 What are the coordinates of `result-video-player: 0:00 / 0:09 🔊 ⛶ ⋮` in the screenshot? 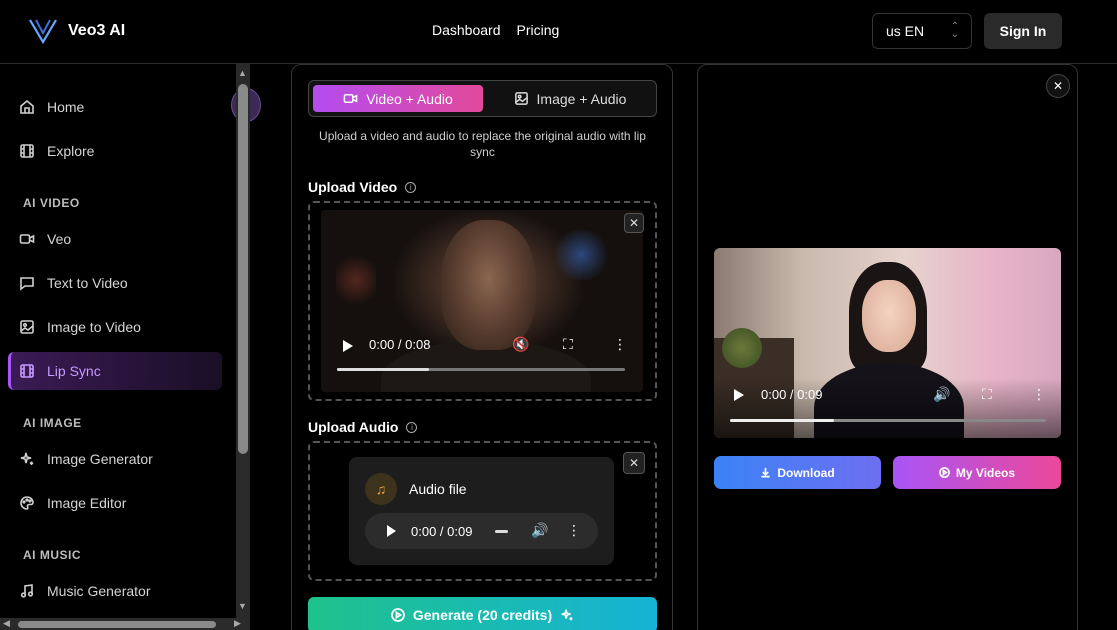 It's located at (887, 343).